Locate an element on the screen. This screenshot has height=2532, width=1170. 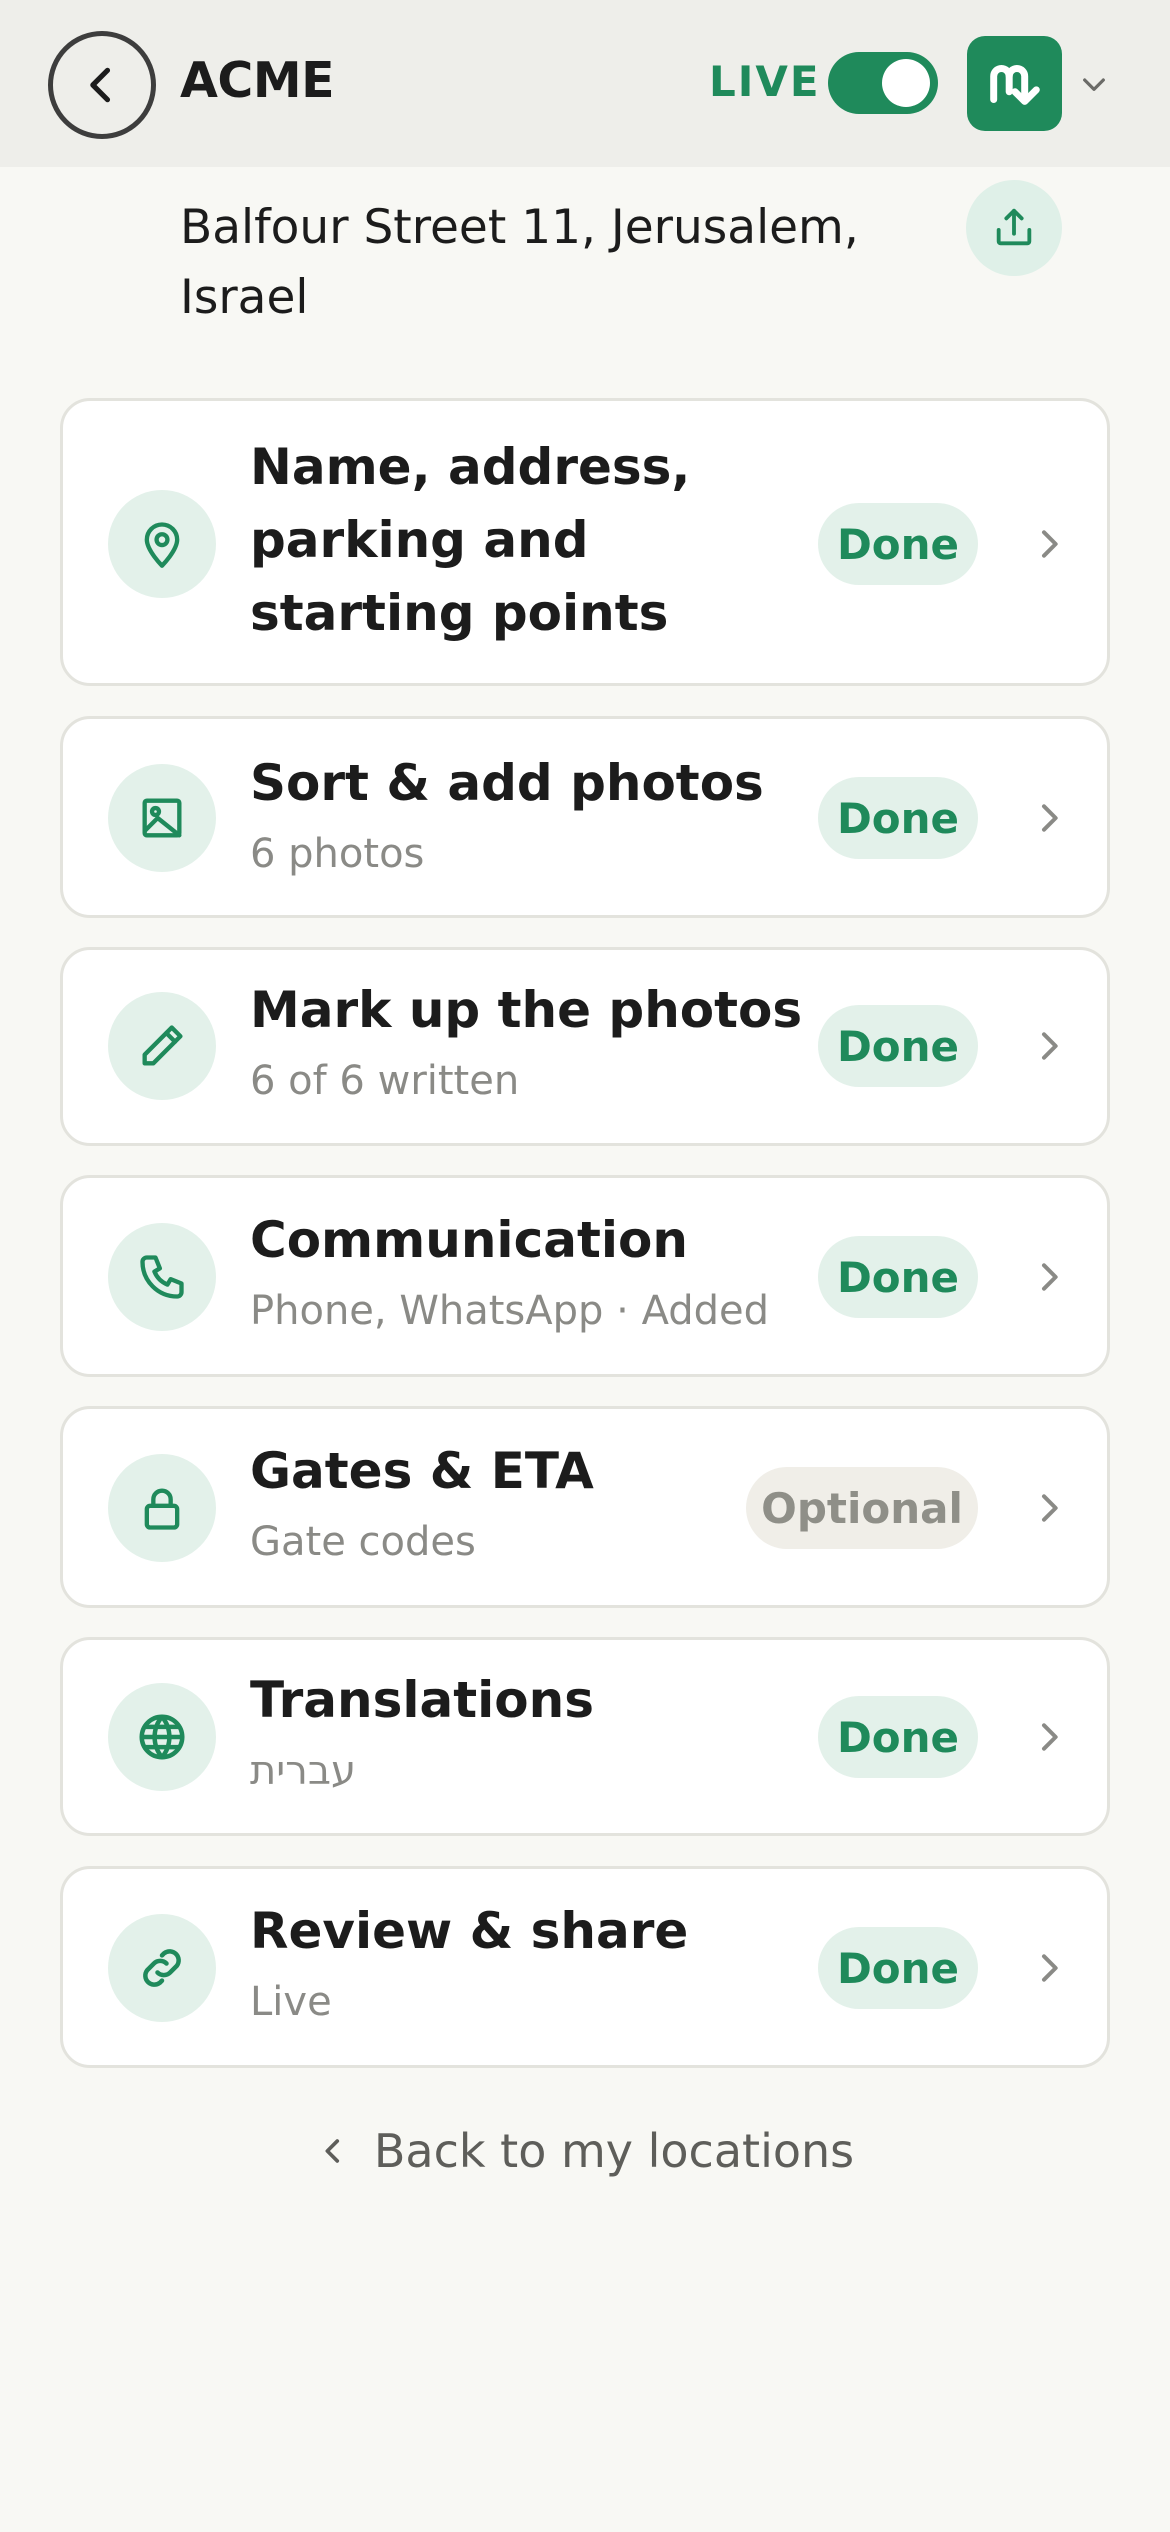
chevron-down-icon is located at coordinates (1094, 84).